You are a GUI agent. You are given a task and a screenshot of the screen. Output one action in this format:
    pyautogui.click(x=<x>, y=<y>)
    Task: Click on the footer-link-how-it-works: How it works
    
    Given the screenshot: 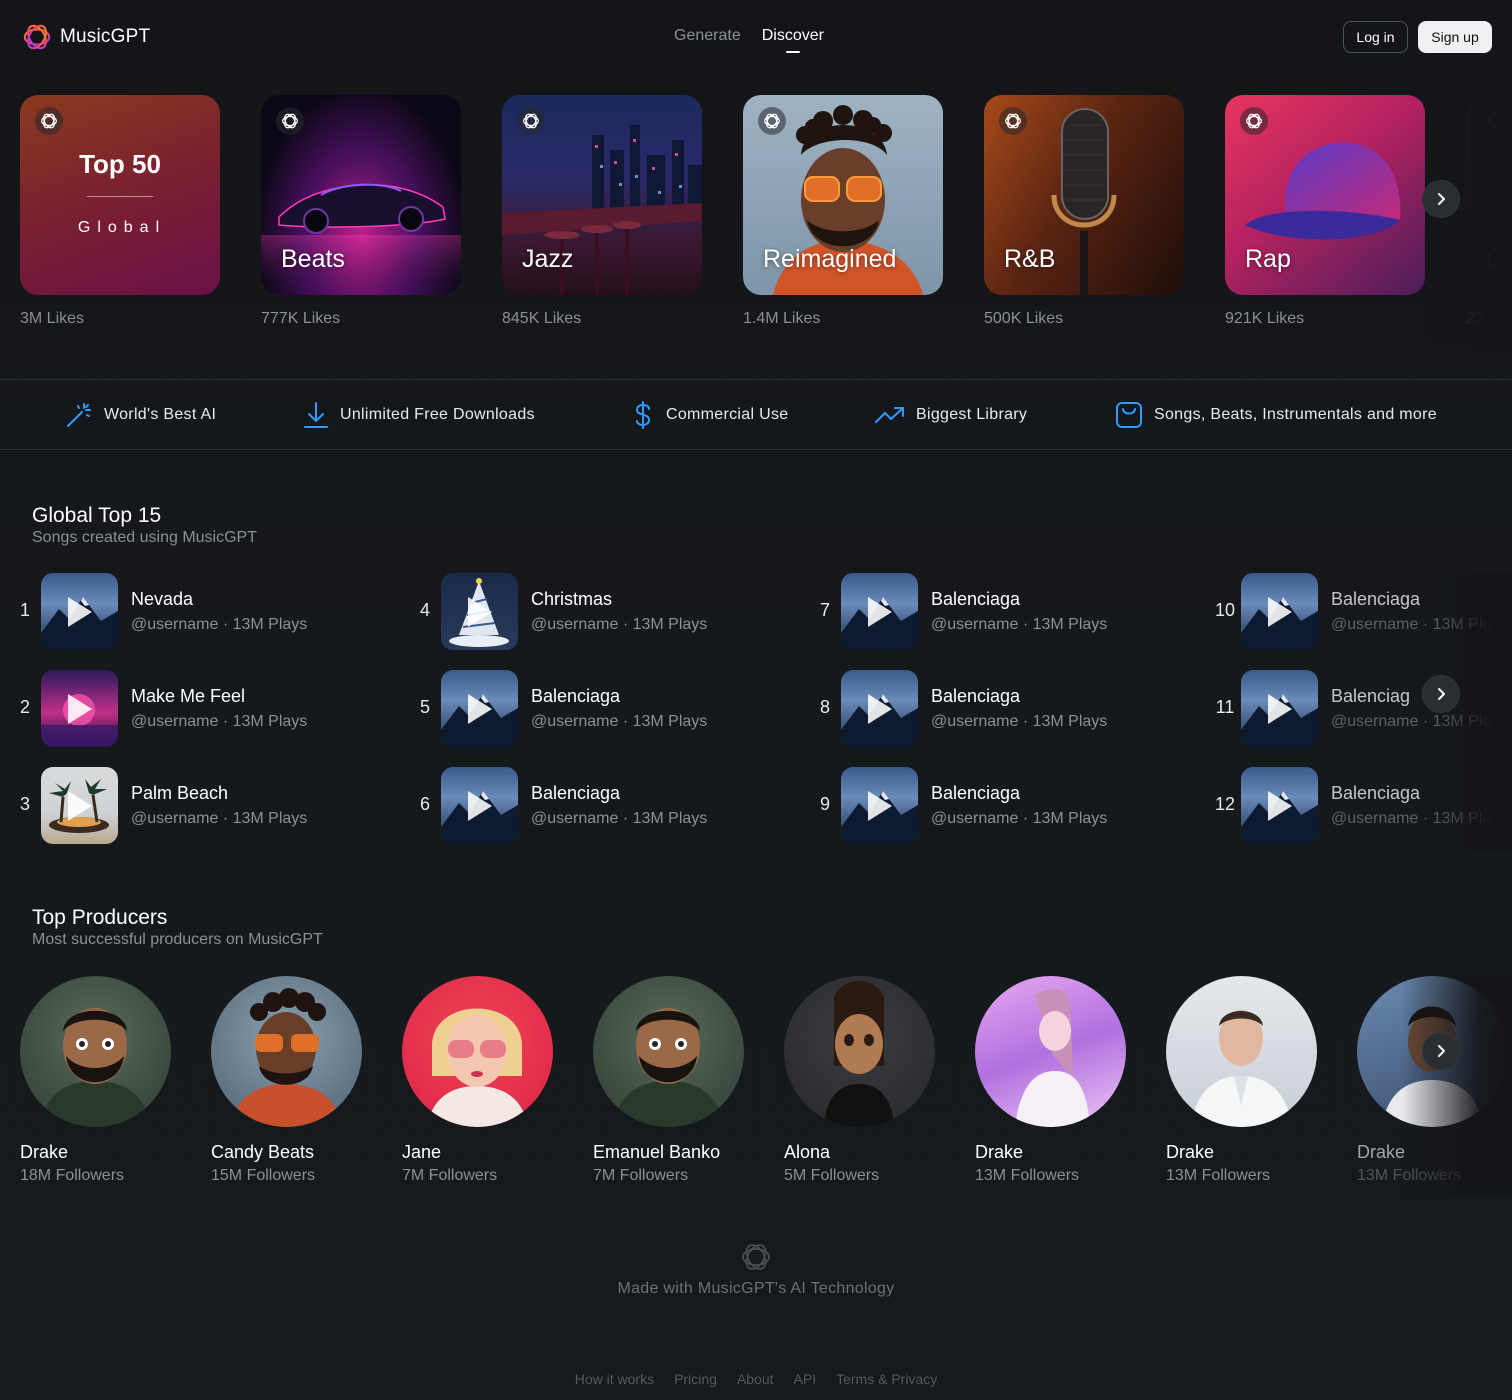 What is the action you would take?
    pyautogui.click(x=614, y=1379)
    